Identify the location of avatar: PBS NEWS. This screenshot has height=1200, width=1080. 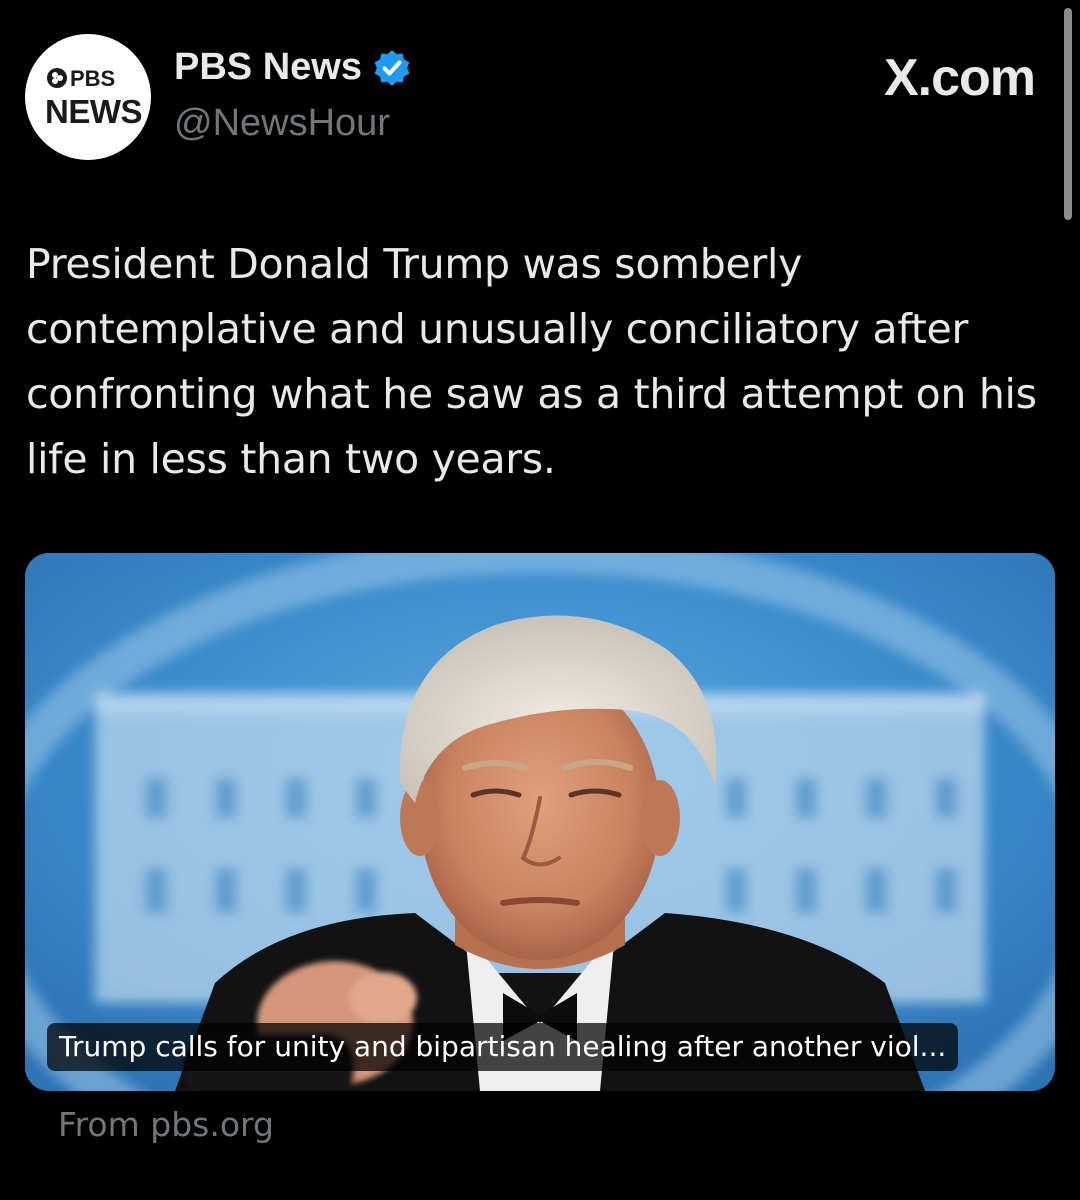
(88, 97).